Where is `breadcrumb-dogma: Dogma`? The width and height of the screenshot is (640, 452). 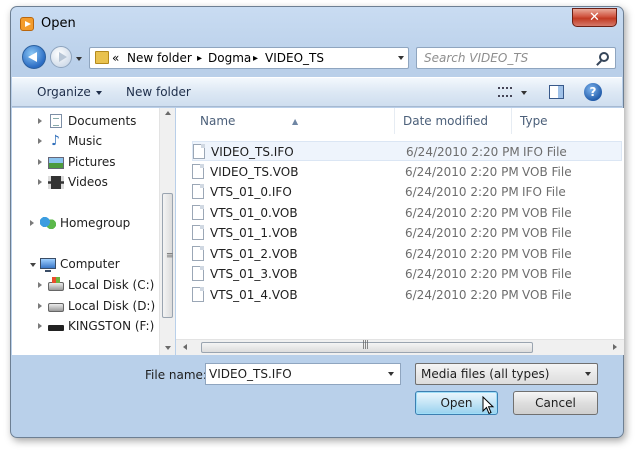
breadcrumb-dogma: Dogma is located at coordinates (229, 58).